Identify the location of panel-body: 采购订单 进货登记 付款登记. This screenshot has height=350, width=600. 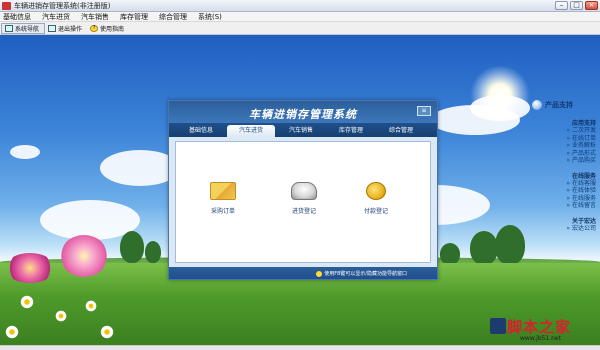
(303, 202).